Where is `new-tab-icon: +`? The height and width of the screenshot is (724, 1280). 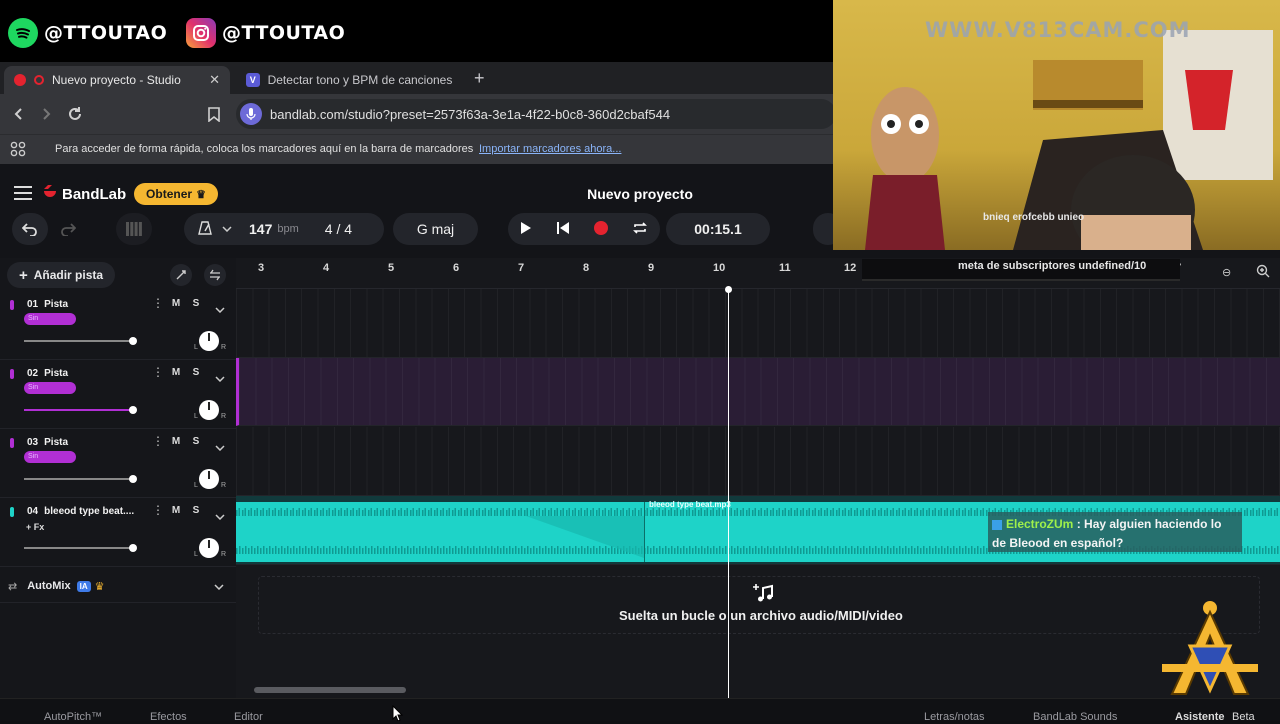
new-tab-icon: + is located at coordinates (479, 78).